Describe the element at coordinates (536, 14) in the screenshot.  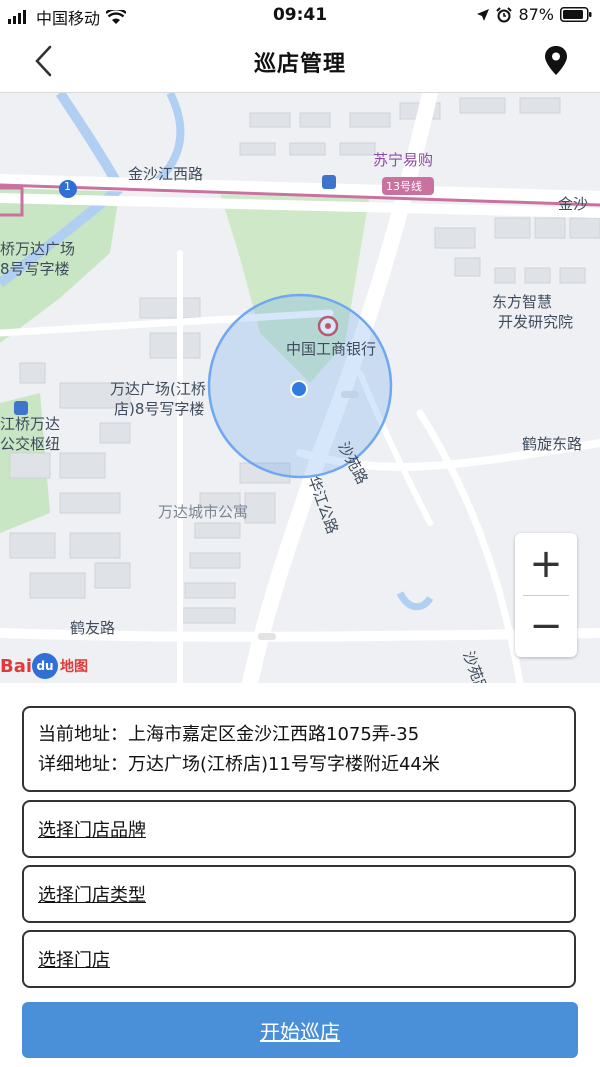
I see `battery-percent: 87%` at that location.